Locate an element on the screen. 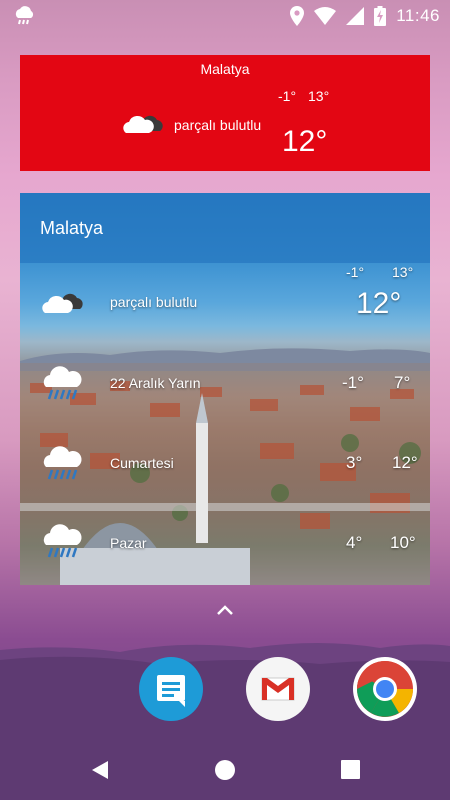  current-condition: parçalı bulutlu is located at coordinates (154, 302).